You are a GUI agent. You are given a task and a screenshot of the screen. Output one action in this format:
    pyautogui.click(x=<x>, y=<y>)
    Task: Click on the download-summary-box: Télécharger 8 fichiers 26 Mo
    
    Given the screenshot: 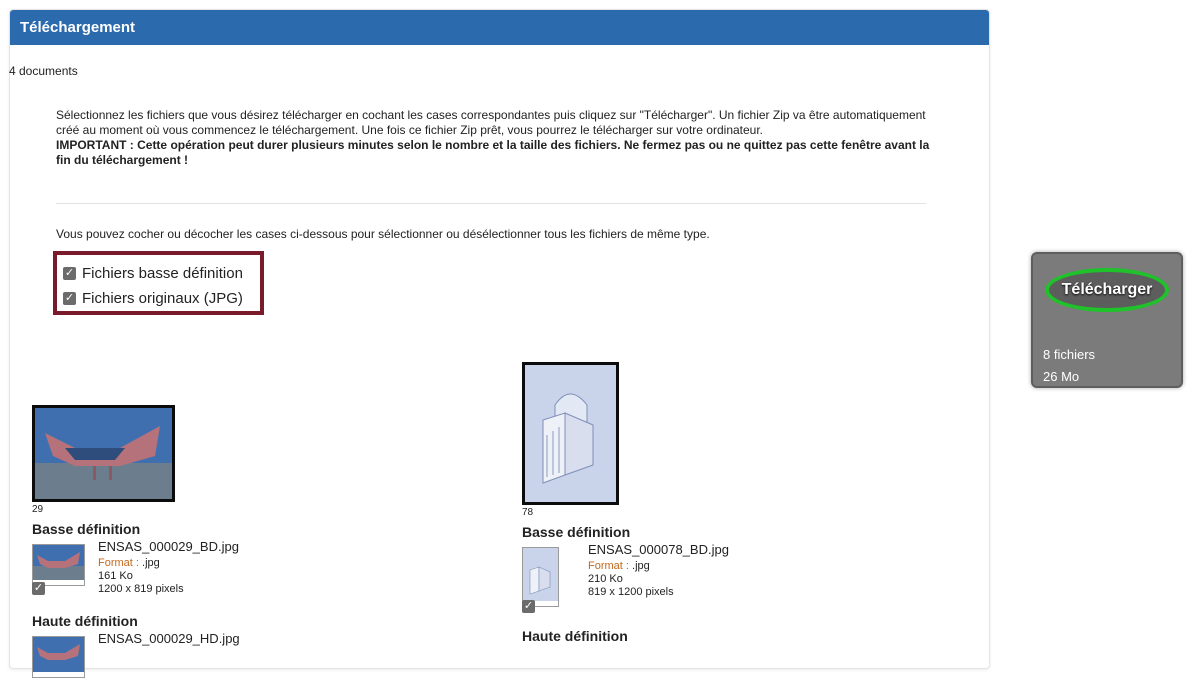 What is the action you would take?
    pyautogui.click(x=1107, y=320)
    